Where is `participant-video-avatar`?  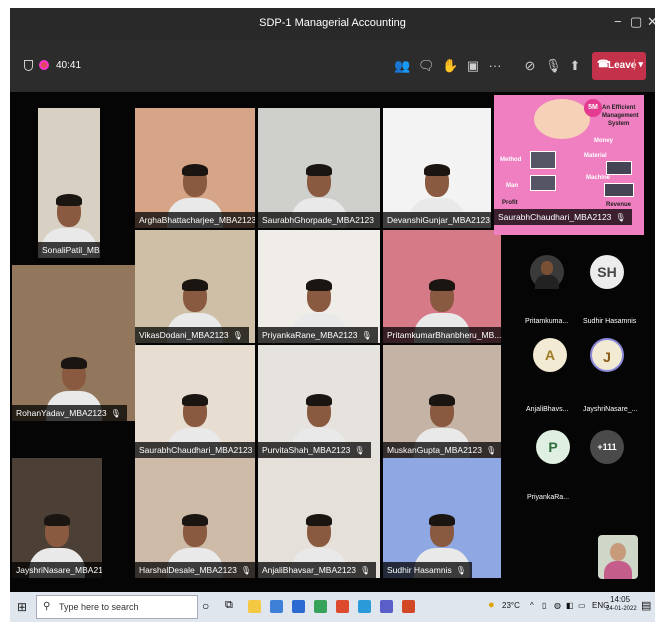 participant-video-avatar is located at coordinates (547, 272).